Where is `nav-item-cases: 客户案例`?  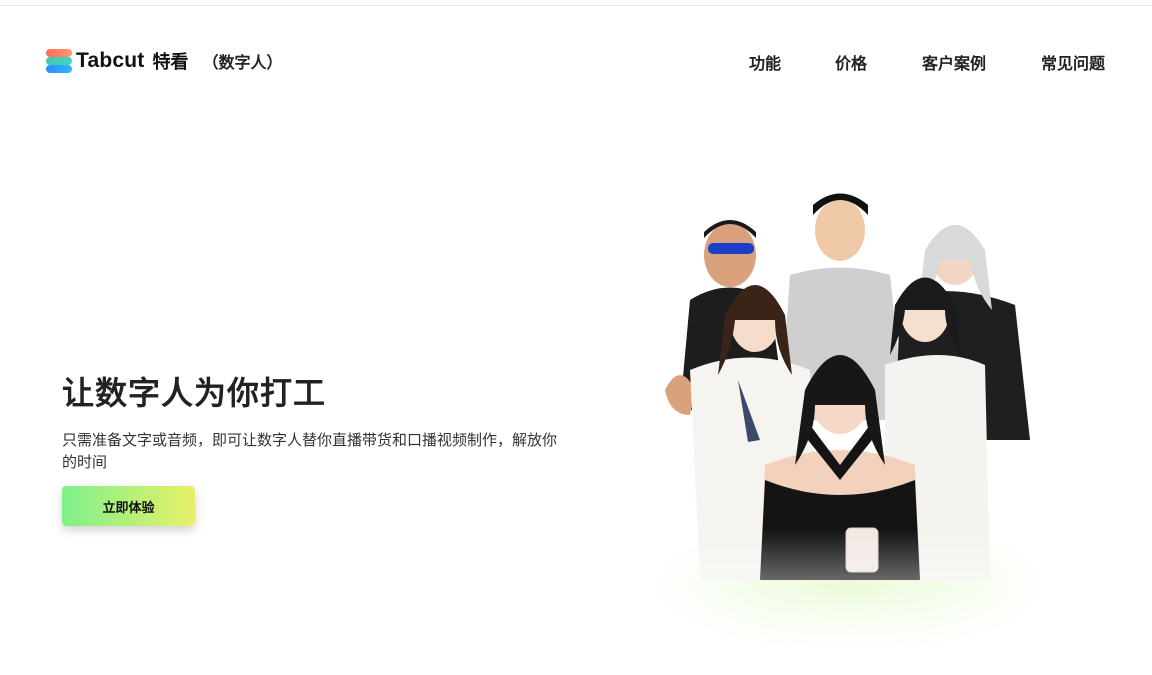
nav-item-cases: 客户案例 is located at coordinates (954, 62).